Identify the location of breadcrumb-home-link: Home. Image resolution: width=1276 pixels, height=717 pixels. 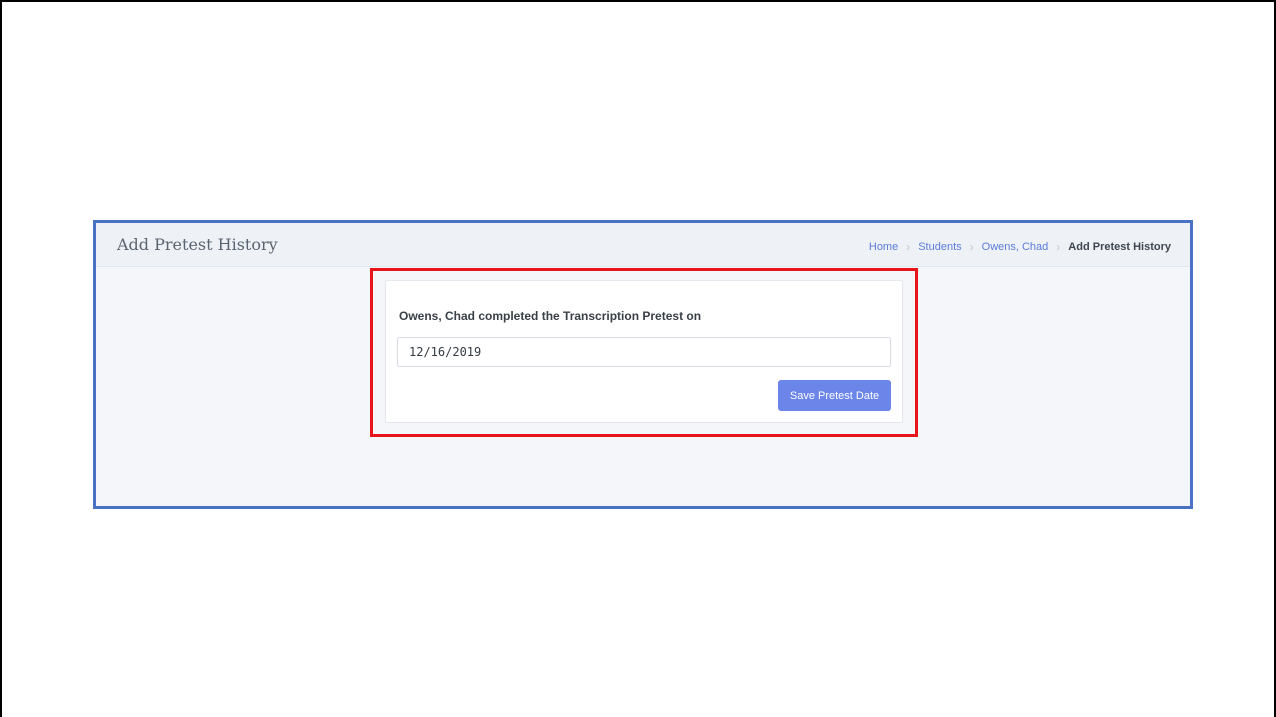
(883, 247).